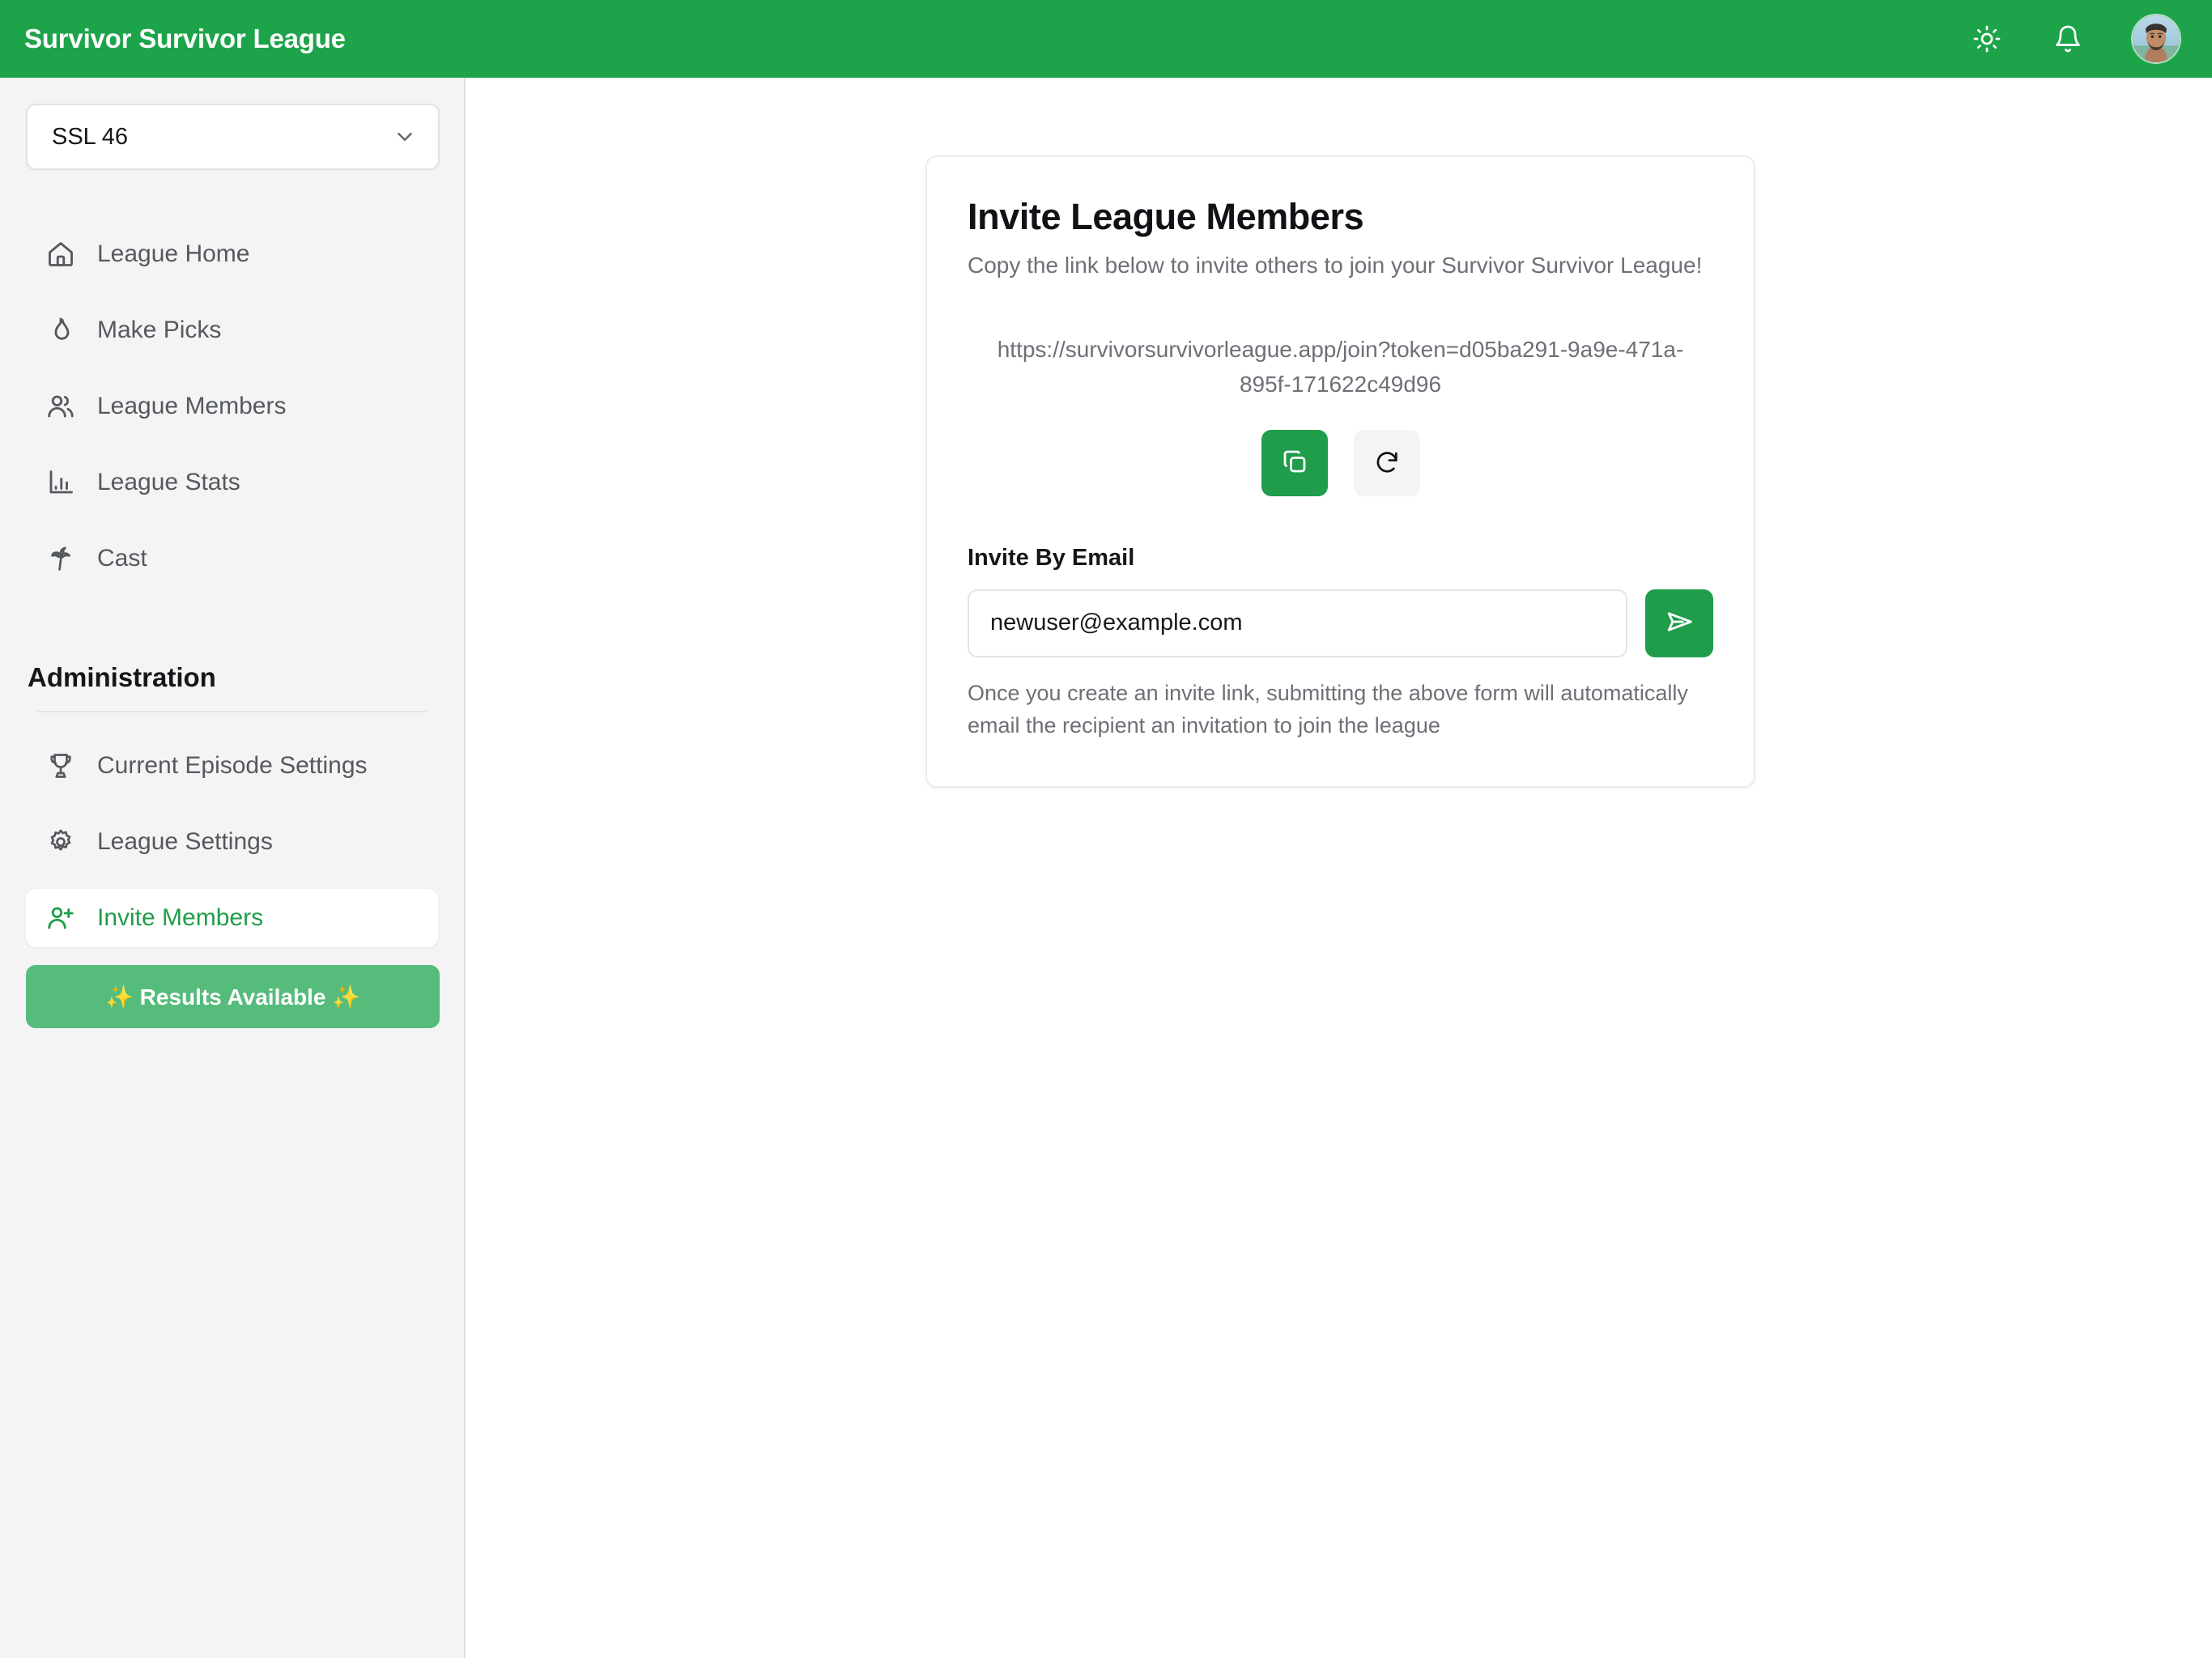 Image resolution: width=2212 pixels, height=1658 pixels. What do you see at coordinates (192, 406) in the screenshot?
I see `sidebar-item-label: League Members` at bounding box center [192, 406].